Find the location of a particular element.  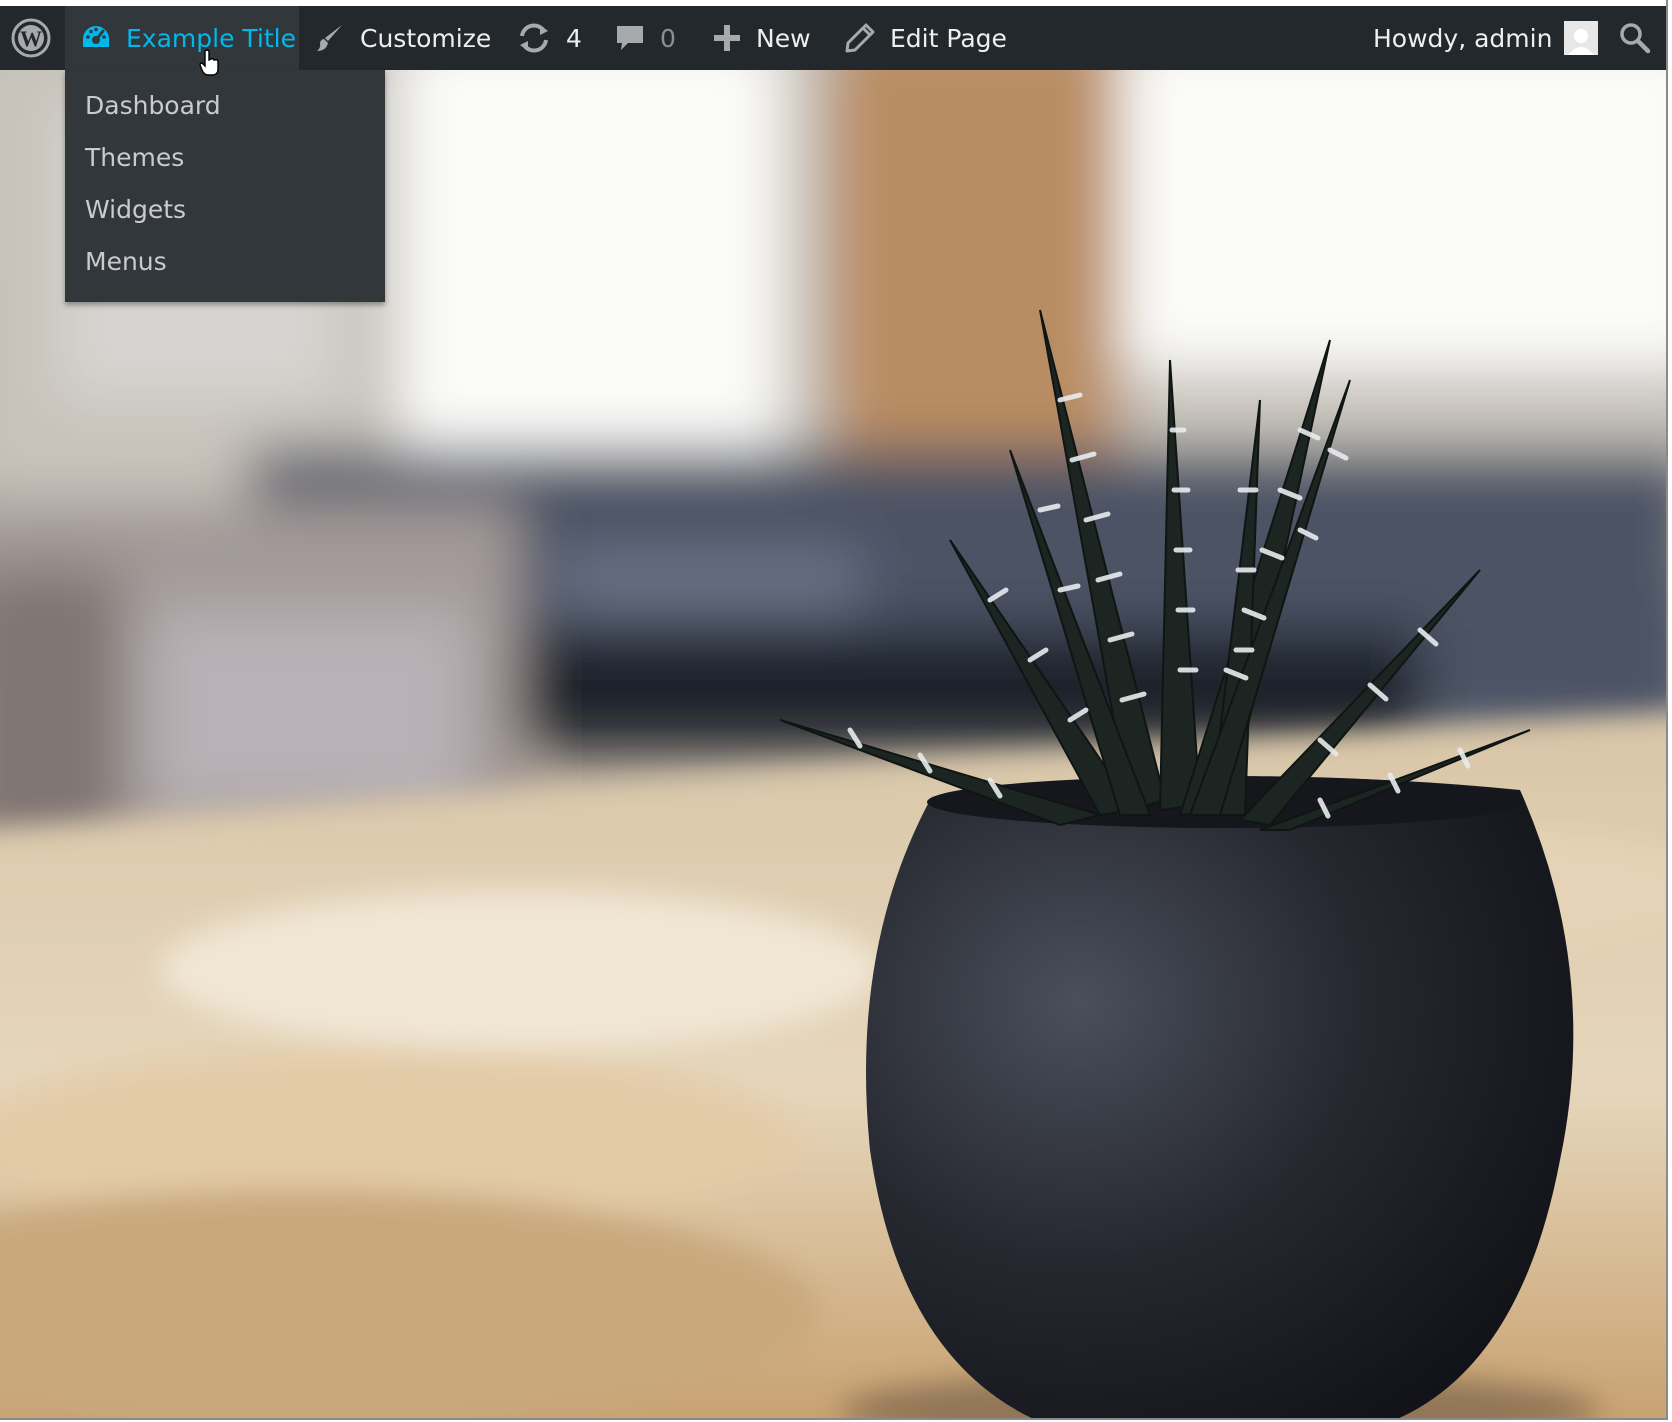

edit-page-label: Edit Page is located at coordinates (948, 38).